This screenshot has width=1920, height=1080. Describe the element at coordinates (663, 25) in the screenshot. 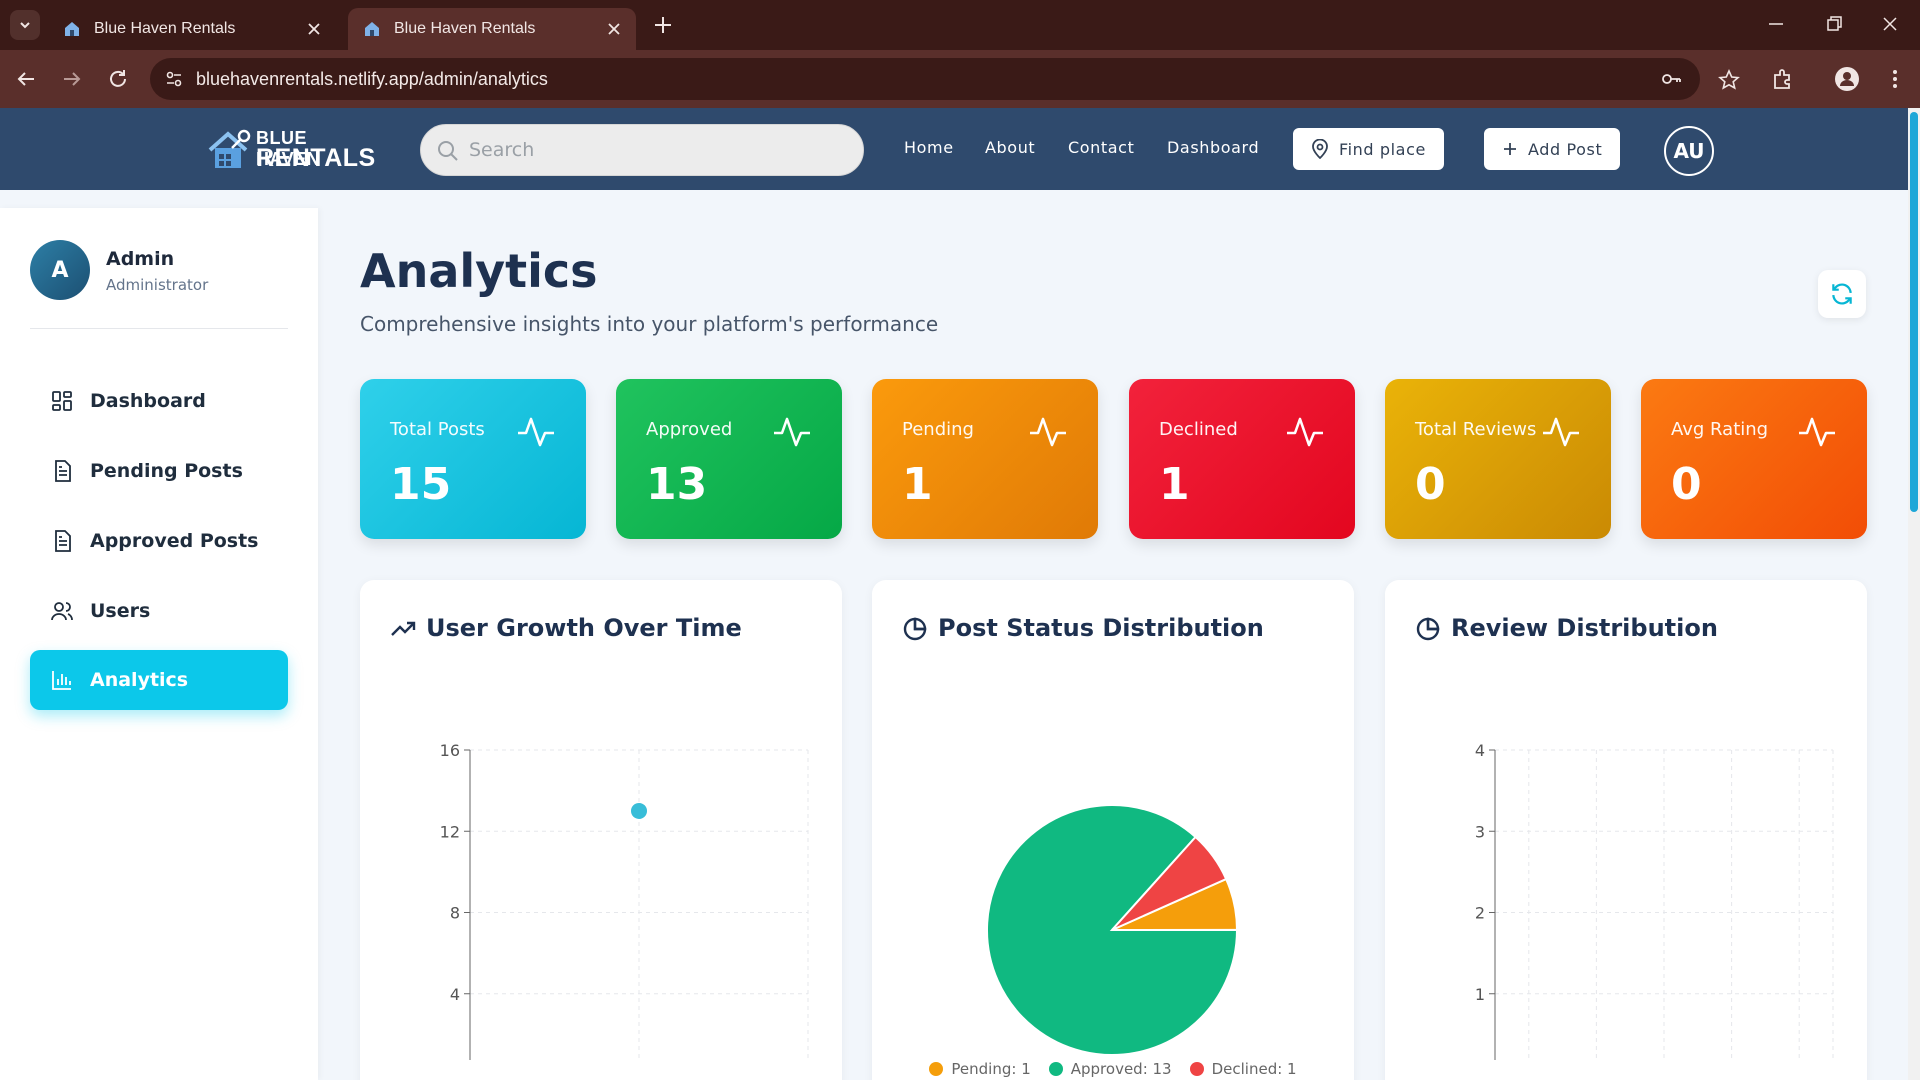

I see `new-tab-plus-icon` at that location.